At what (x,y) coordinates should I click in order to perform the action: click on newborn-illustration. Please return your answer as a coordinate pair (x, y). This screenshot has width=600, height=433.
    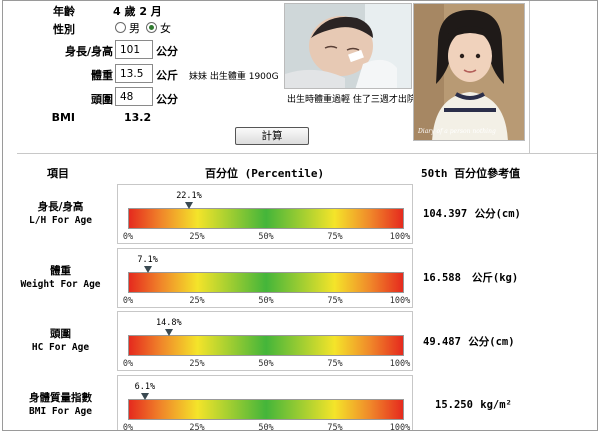
    Looking at the image, I should click on (348, 46).